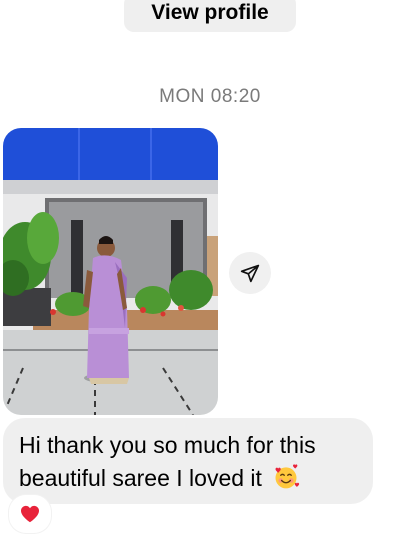 The height and width of the screenshot is (560, 420). Describe the element at coordinates (210, 16) in the screenshot. I see `view-profile-button: View profile` at that location.